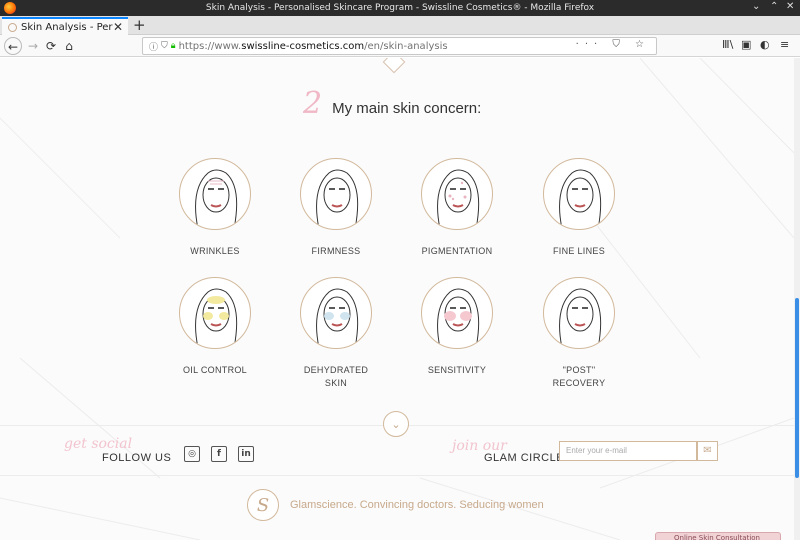 The image size is (800, 540). I want to click on option-label: FINE LINES, so click(578, 251).